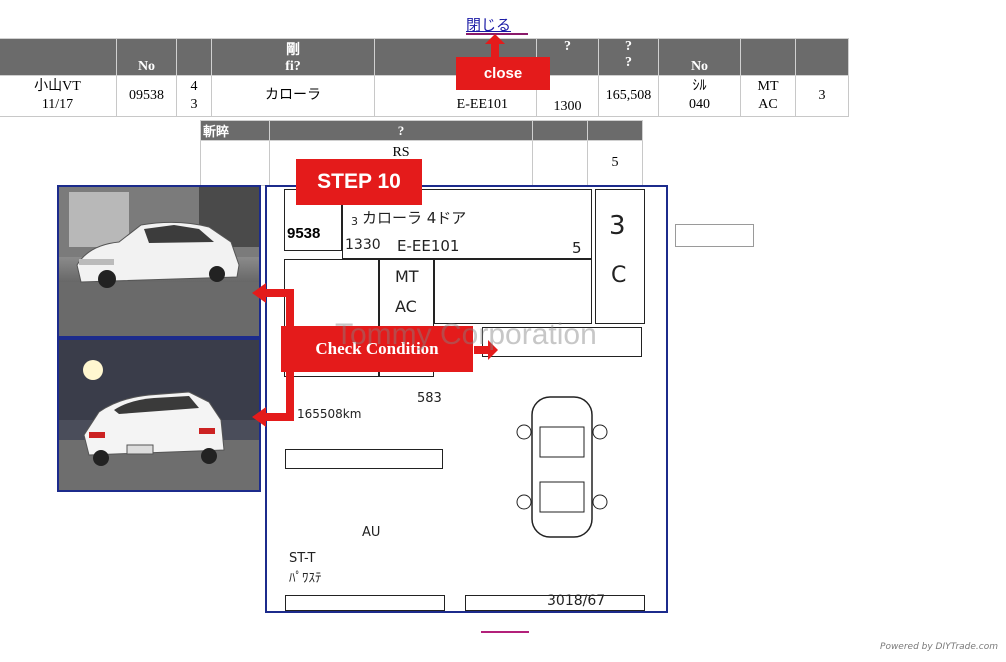  I want to click on sheet-distance: 583, so click(429, 398).